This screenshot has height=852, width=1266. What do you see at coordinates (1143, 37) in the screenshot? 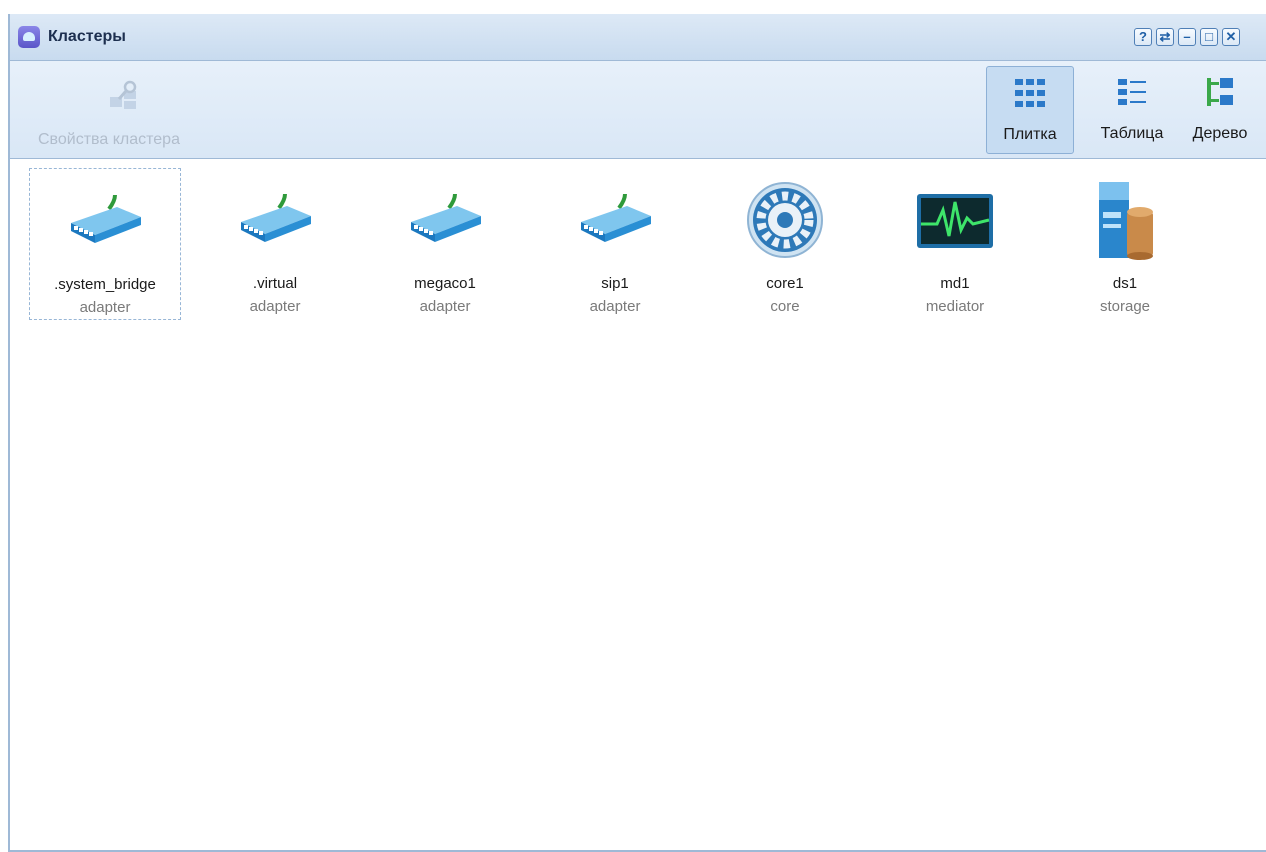
I see `help-button: ?` at bounding box center [1143, 37].